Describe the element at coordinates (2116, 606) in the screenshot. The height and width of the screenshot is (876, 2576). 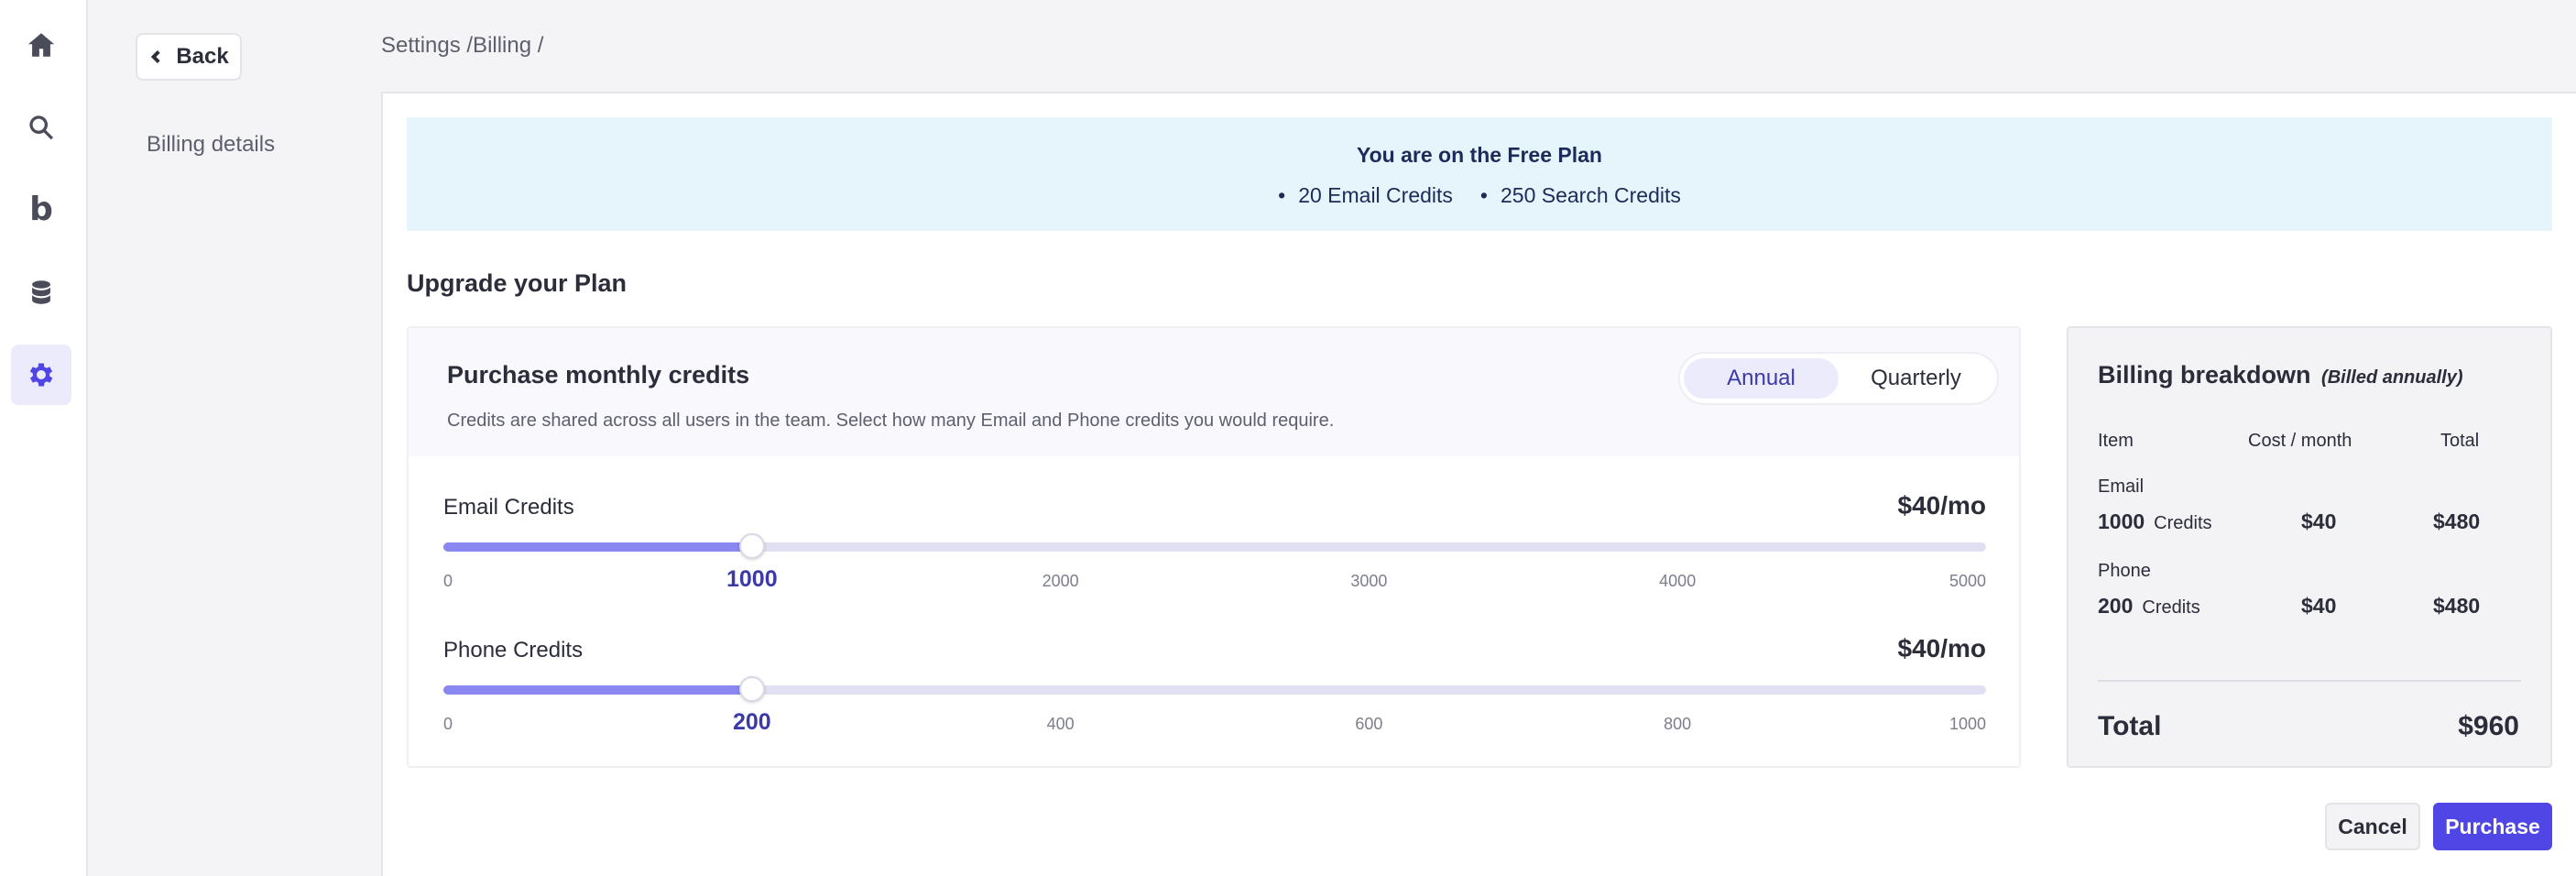
I see `breakdown-qty-value: 200` at that location.